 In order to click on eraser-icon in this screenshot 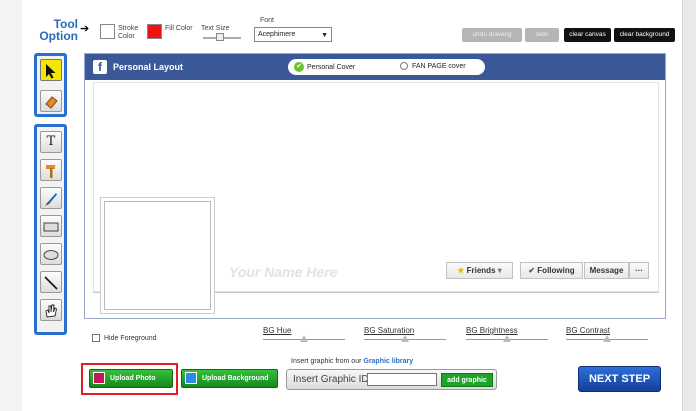, I will do `click(51, 101)`.